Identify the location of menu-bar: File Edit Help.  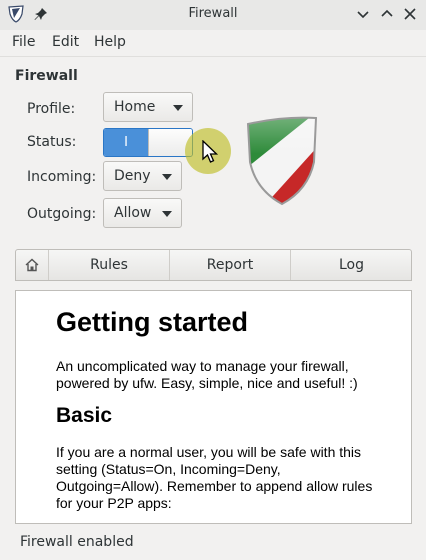
(213, 43).